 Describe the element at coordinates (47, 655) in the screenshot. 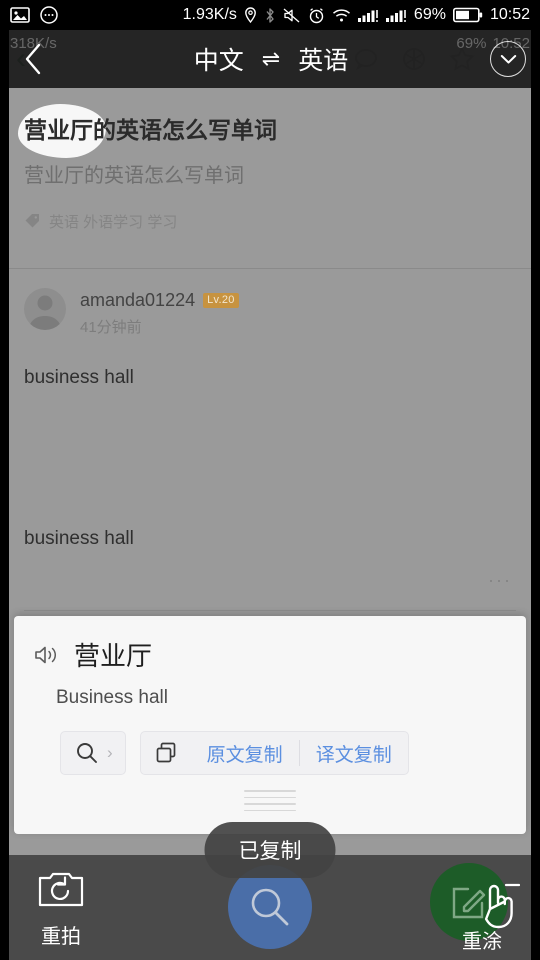

I see `speaker-icon` at that location.